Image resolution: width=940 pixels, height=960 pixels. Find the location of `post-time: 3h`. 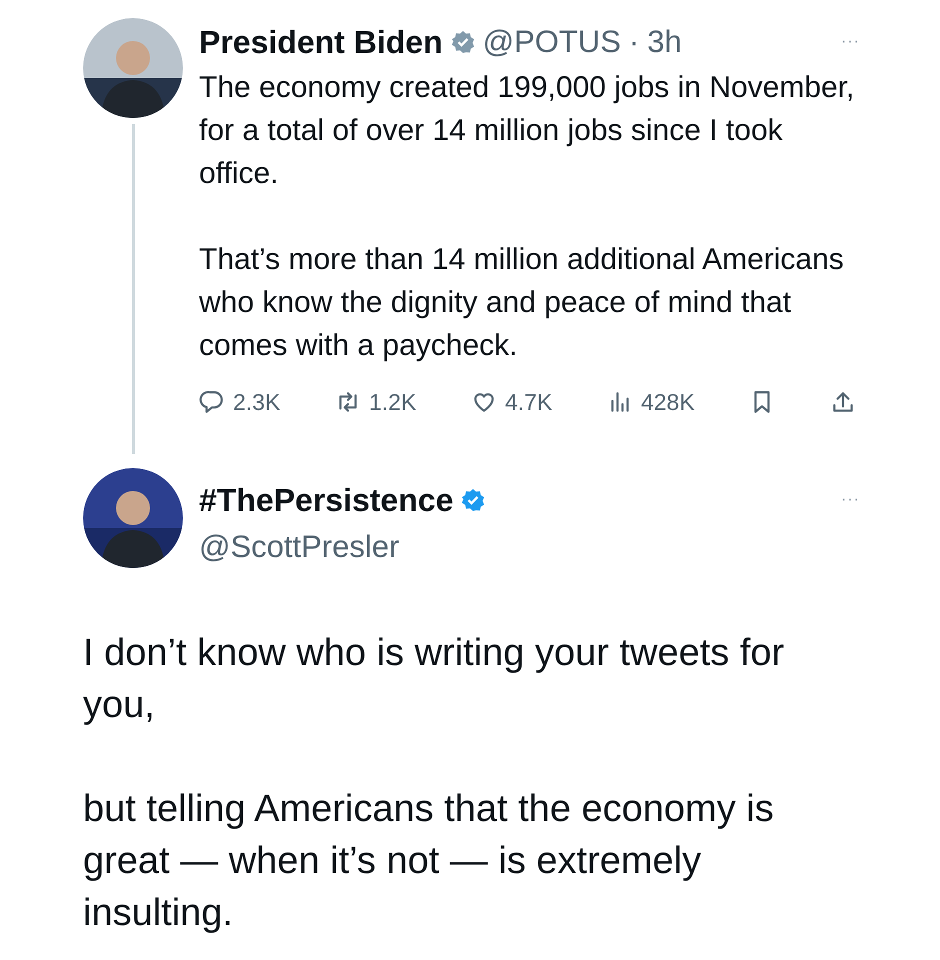

post-time: 3h is located at coordinates (664, 41).